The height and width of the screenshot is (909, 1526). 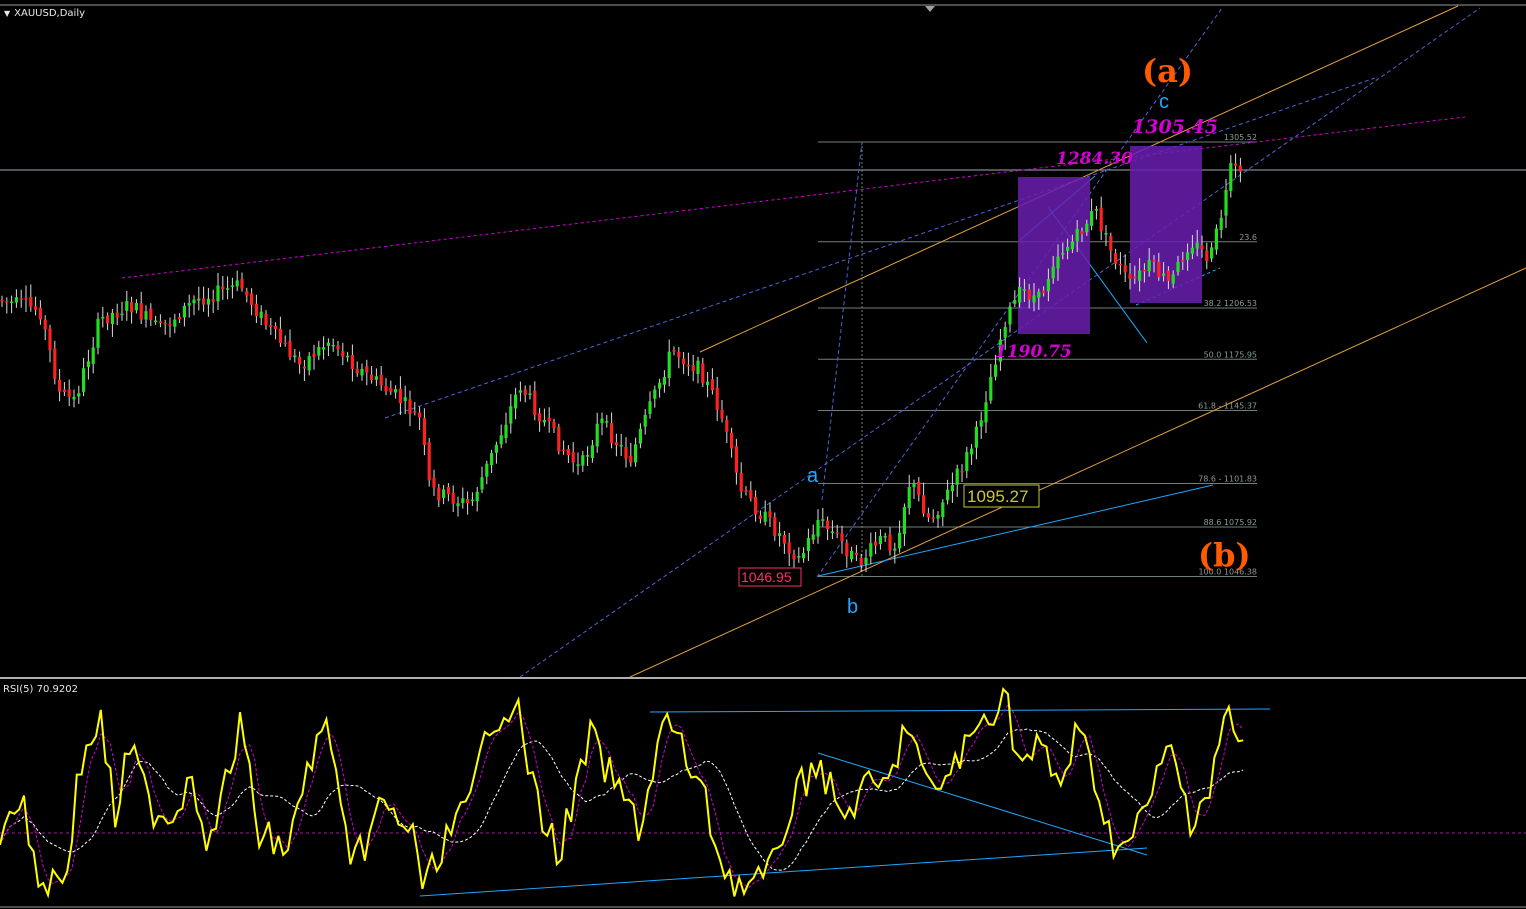 What do you see at coordinates (997, 496) in the screenshot?
I see `price-box-1095: 1095.27` at bounding box center [997, 496].